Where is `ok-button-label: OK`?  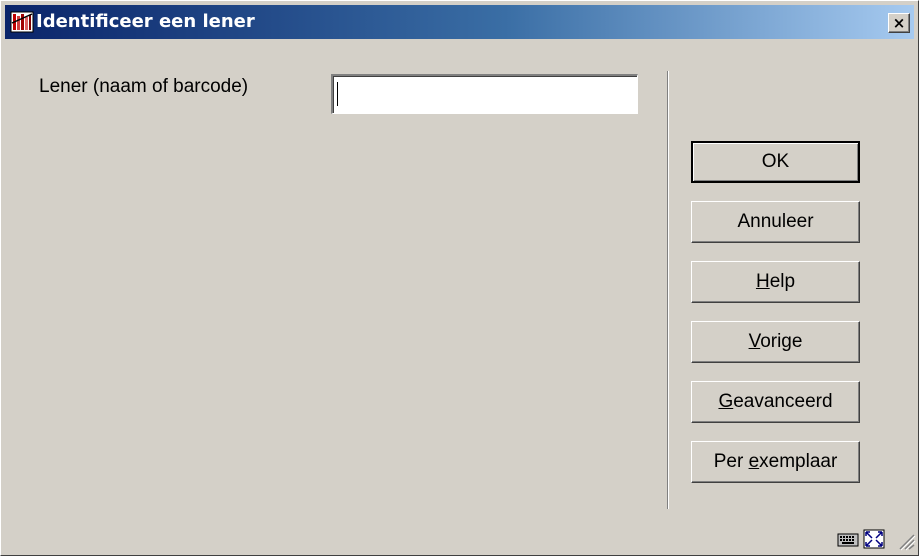 ok-button-label: OK is located at coordinates (775, 161).